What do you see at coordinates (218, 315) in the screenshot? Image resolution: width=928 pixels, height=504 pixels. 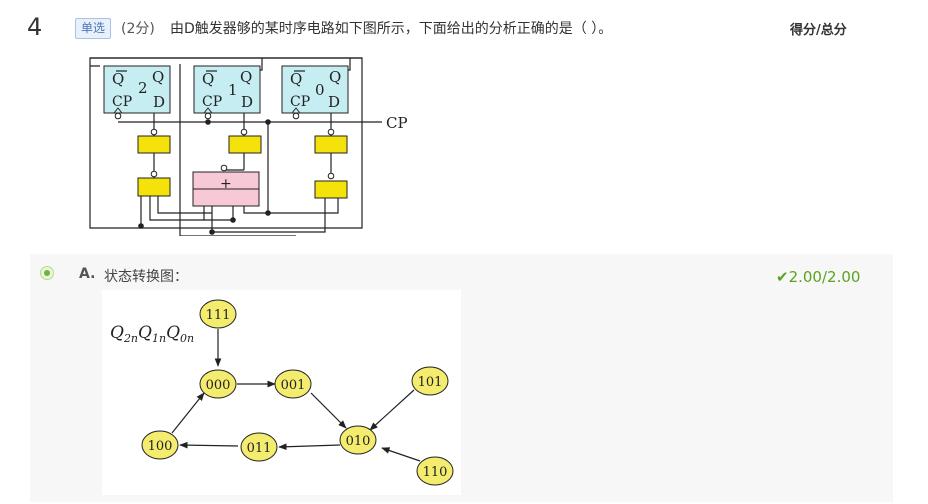 I see `state-node-111: 111` at bounding box center [218, 315].